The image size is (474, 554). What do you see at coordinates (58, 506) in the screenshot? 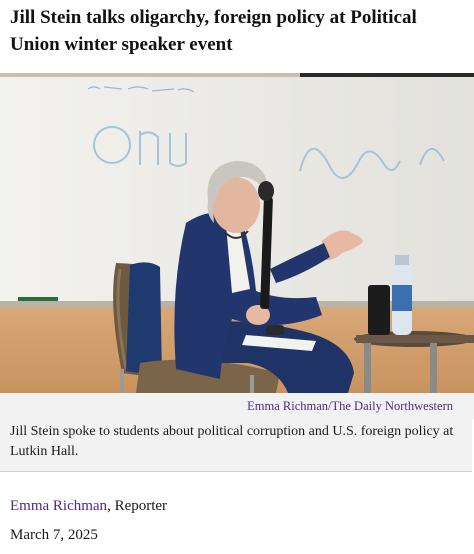
I see `author-link: Emma Richman` at bounding box center [58, 506].